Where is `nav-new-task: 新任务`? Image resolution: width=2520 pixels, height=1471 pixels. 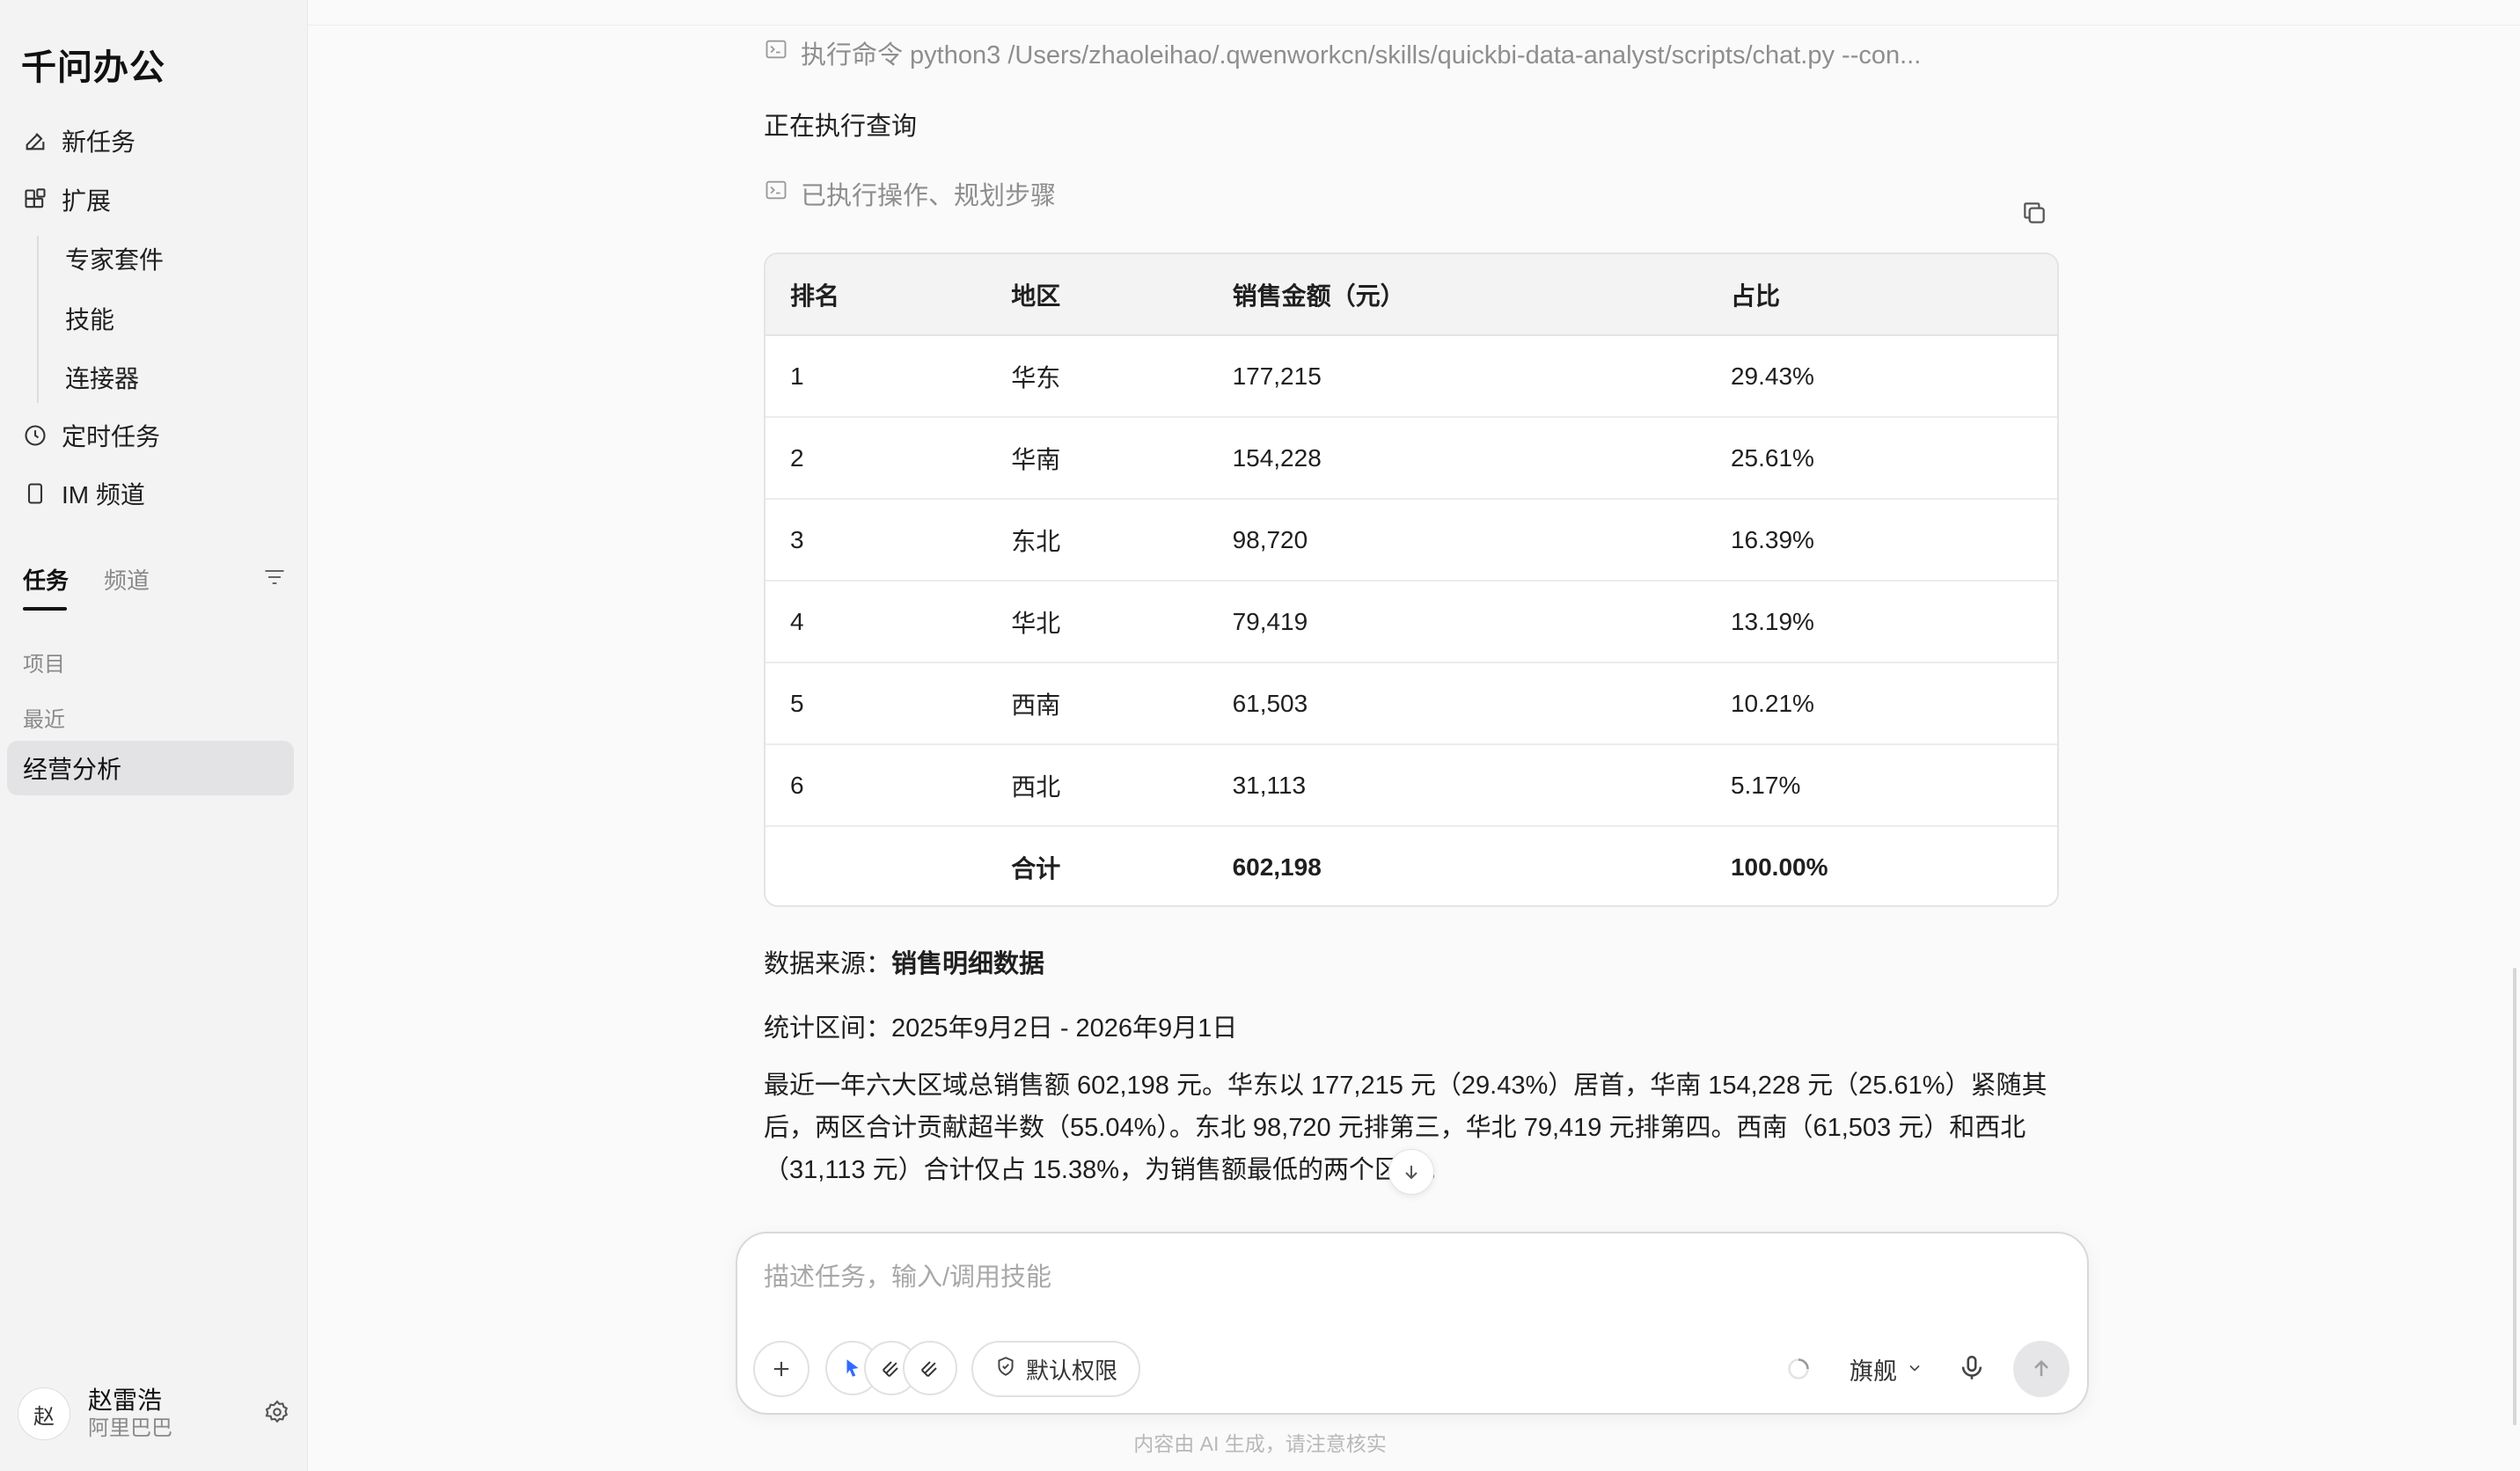
nav-new-task: 新任务 is located at coordinates (78, 140).